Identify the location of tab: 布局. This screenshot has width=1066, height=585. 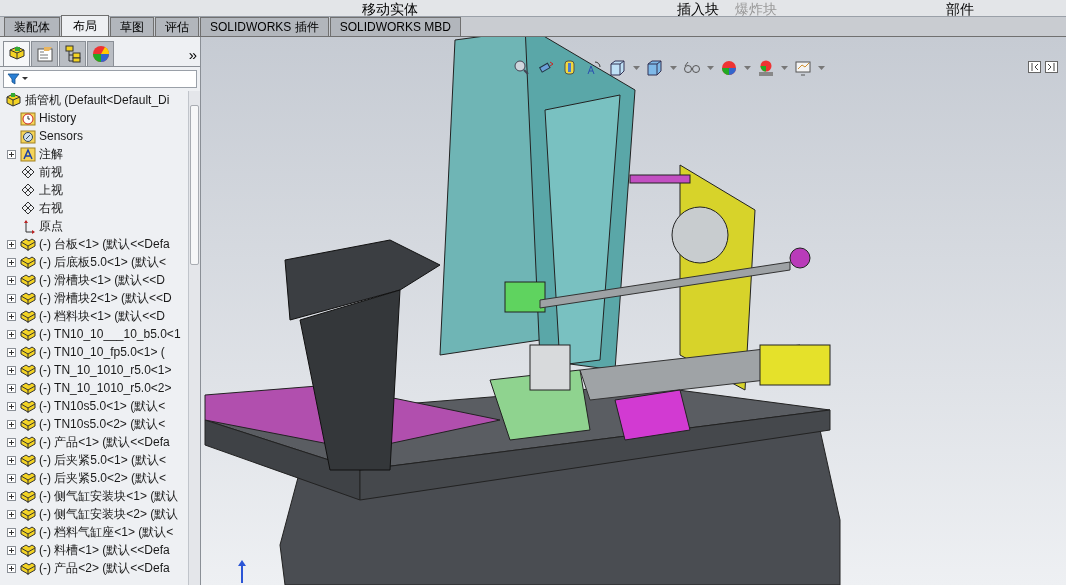
(85, 25).